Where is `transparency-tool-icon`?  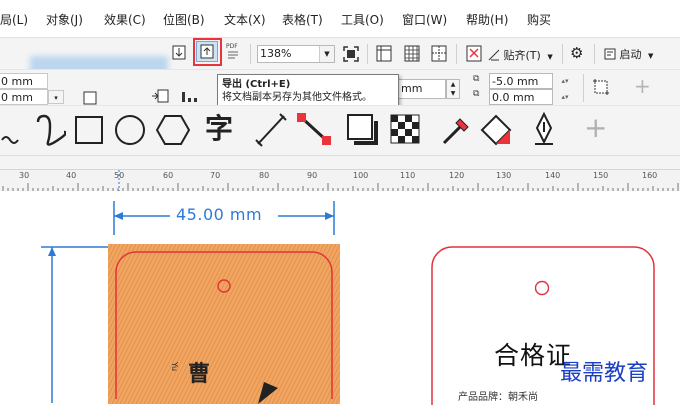
transparency-tool-icon is located at coordinates (405, 129).